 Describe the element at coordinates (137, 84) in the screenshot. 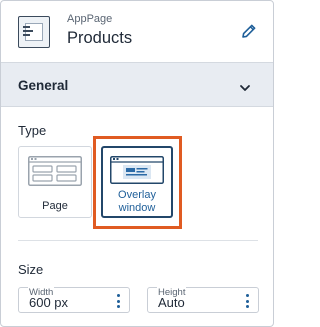

I see `general-section-toggle: General` at that location.